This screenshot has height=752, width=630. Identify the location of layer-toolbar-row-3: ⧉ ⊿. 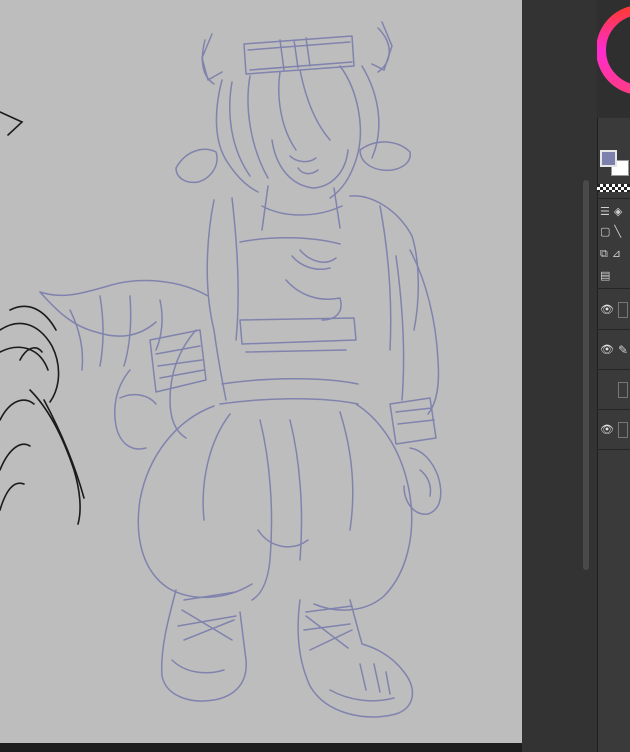
(613, 254).